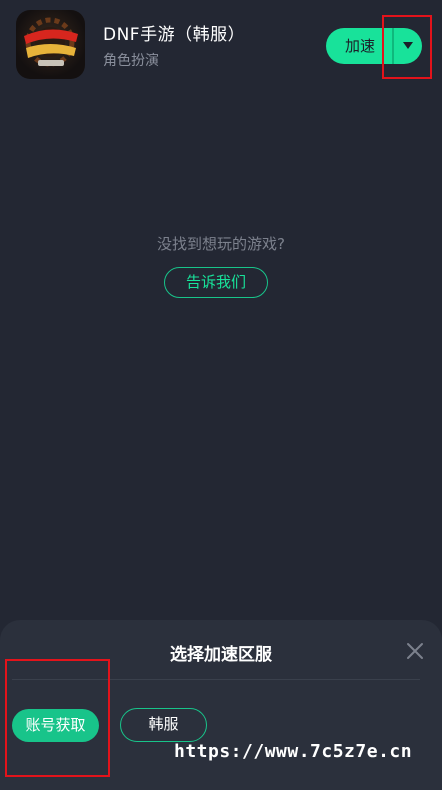  I want to click on not-found-hint: 没找到想玩的游戏?, so click(221, 244).